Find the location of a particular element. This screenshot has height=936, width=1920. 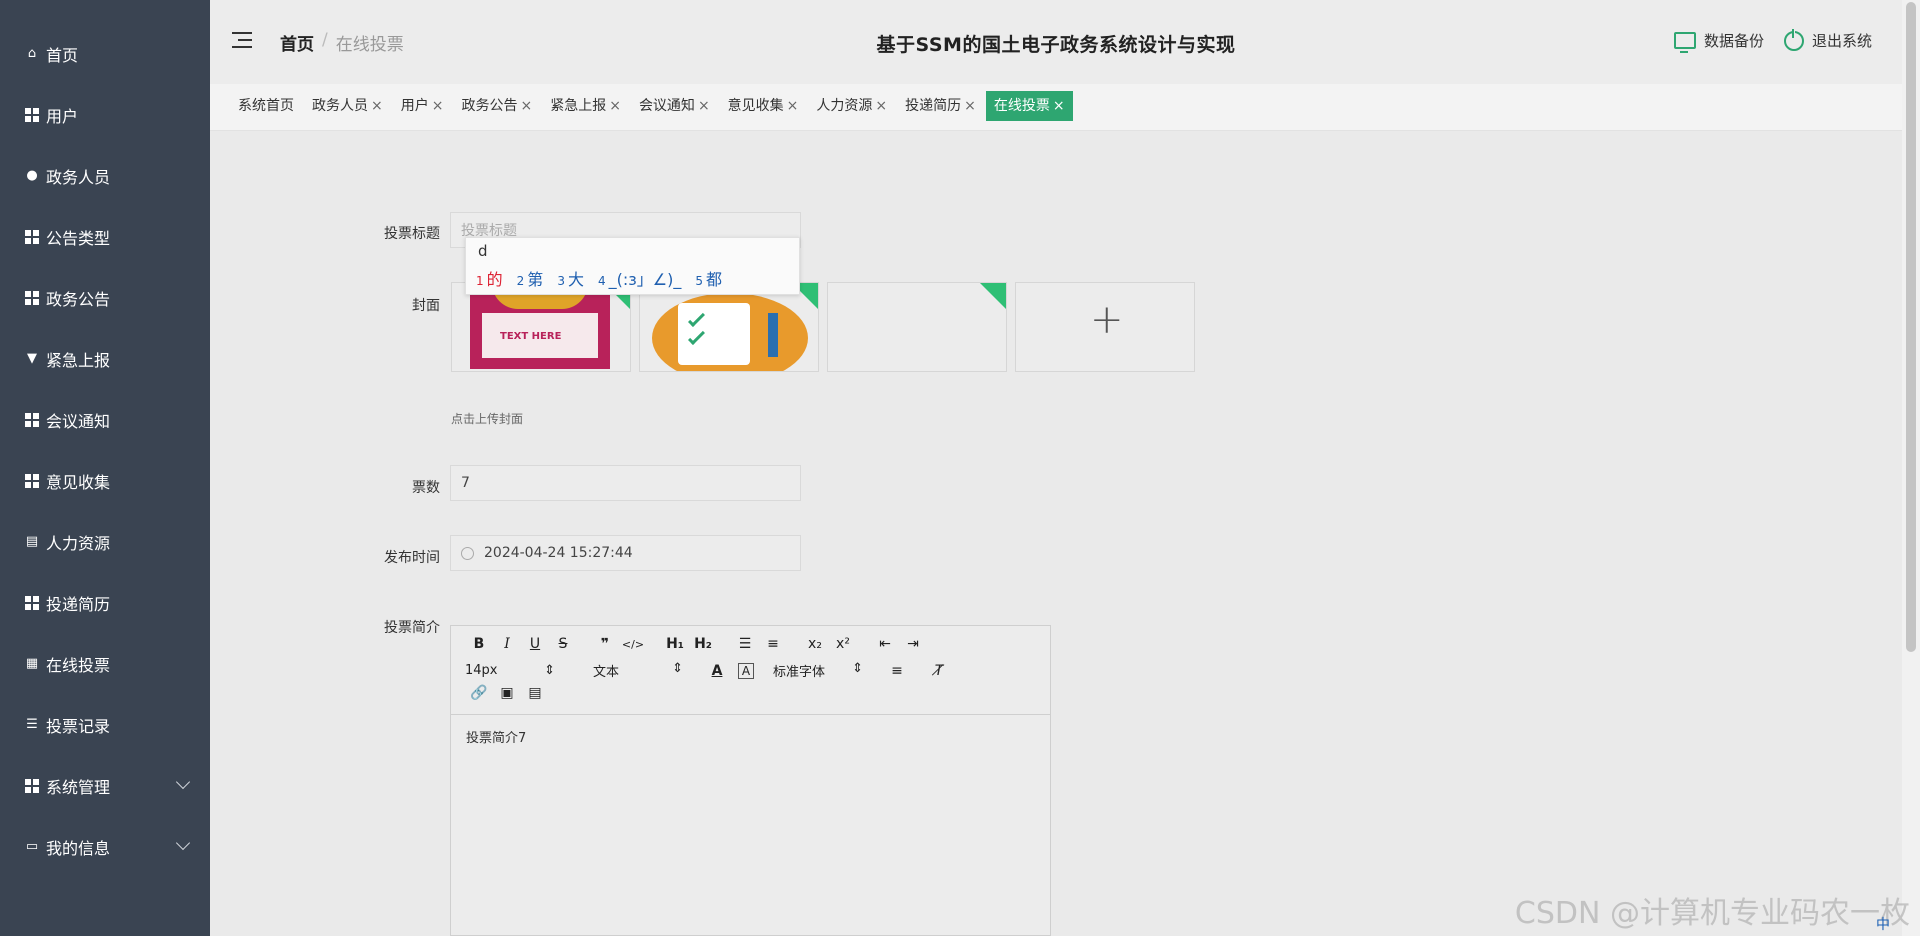

votes-input: 7 is located at coordinates (625, 483).